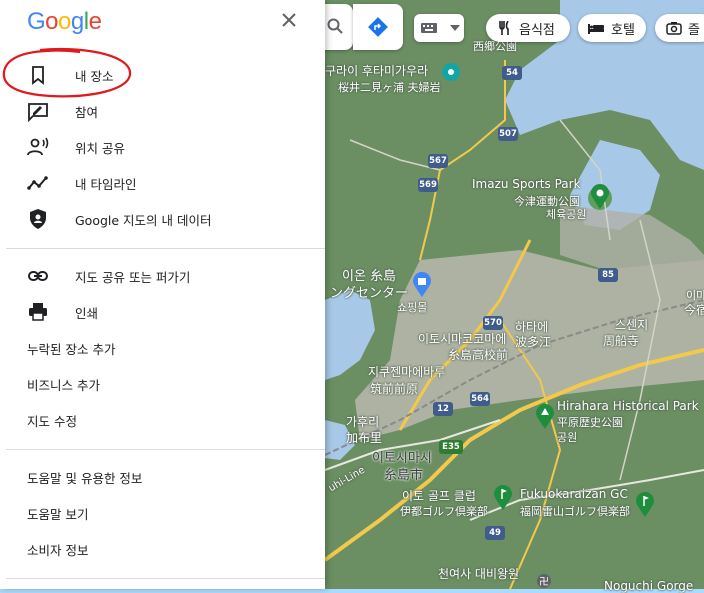 The height and width of the screenshot is (593, 704). I want to click on camera-icon, so click(674, 28).